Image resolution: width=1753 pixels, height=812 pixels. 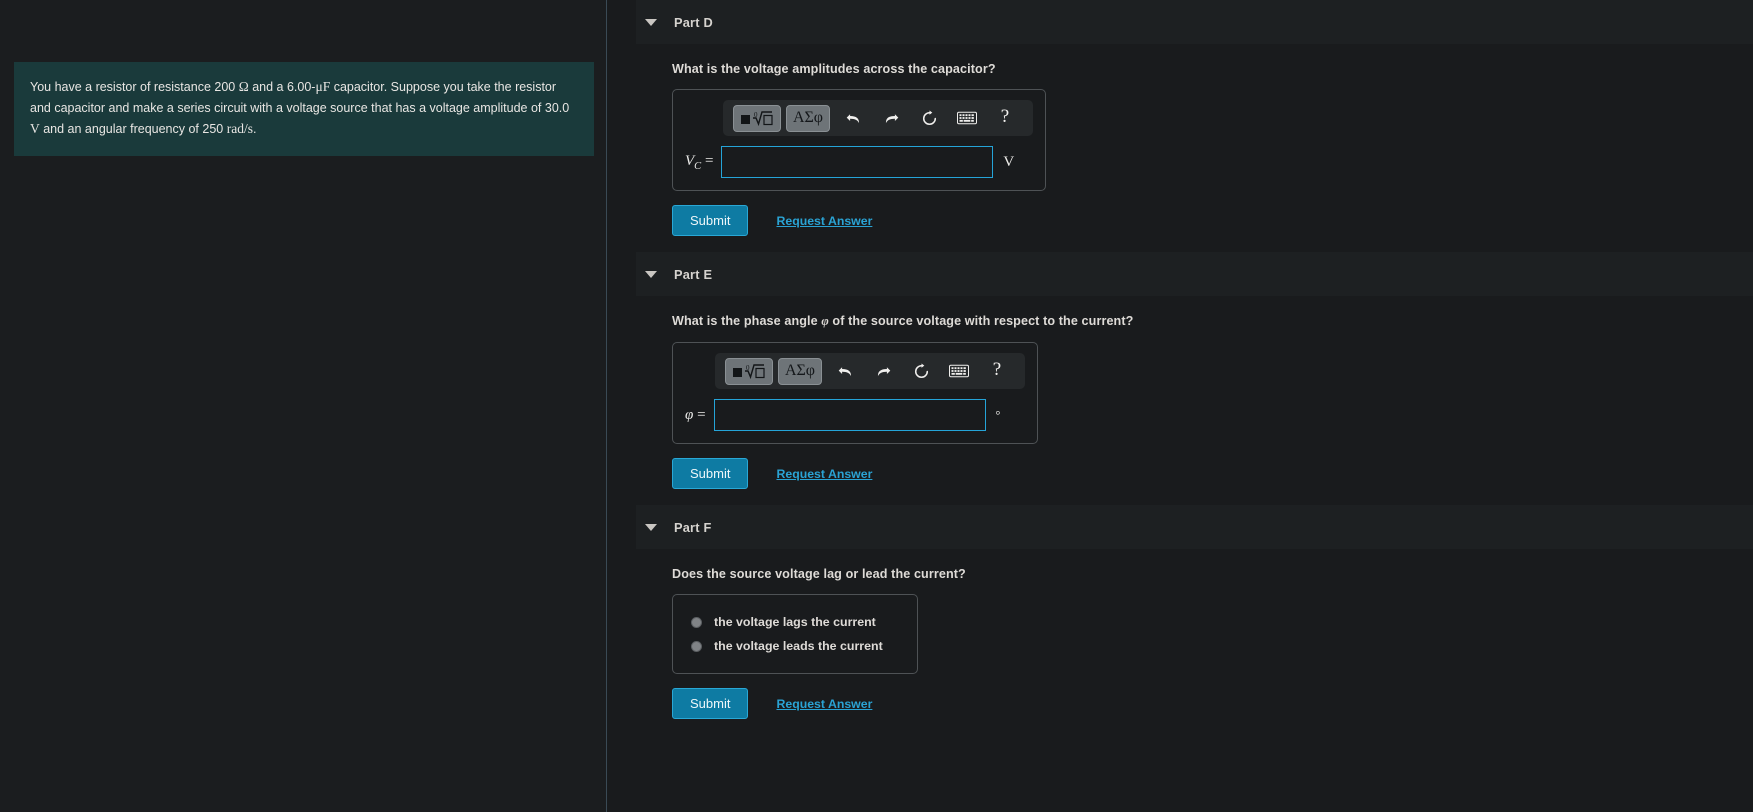 What do you see at coordinates (1212, 703) in the screenshot?
I see `submit-row-f: Submit Request Answer` at bounding box center [1212, 703].